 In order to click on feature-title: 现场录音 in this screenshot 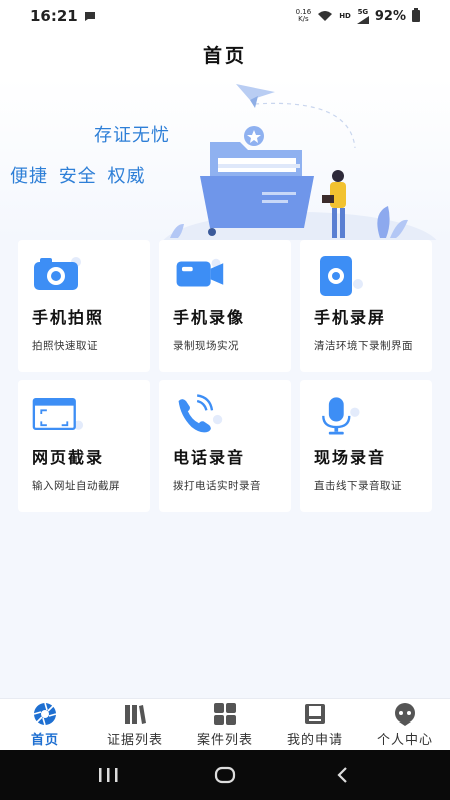, I will do `click(350, 457)`.